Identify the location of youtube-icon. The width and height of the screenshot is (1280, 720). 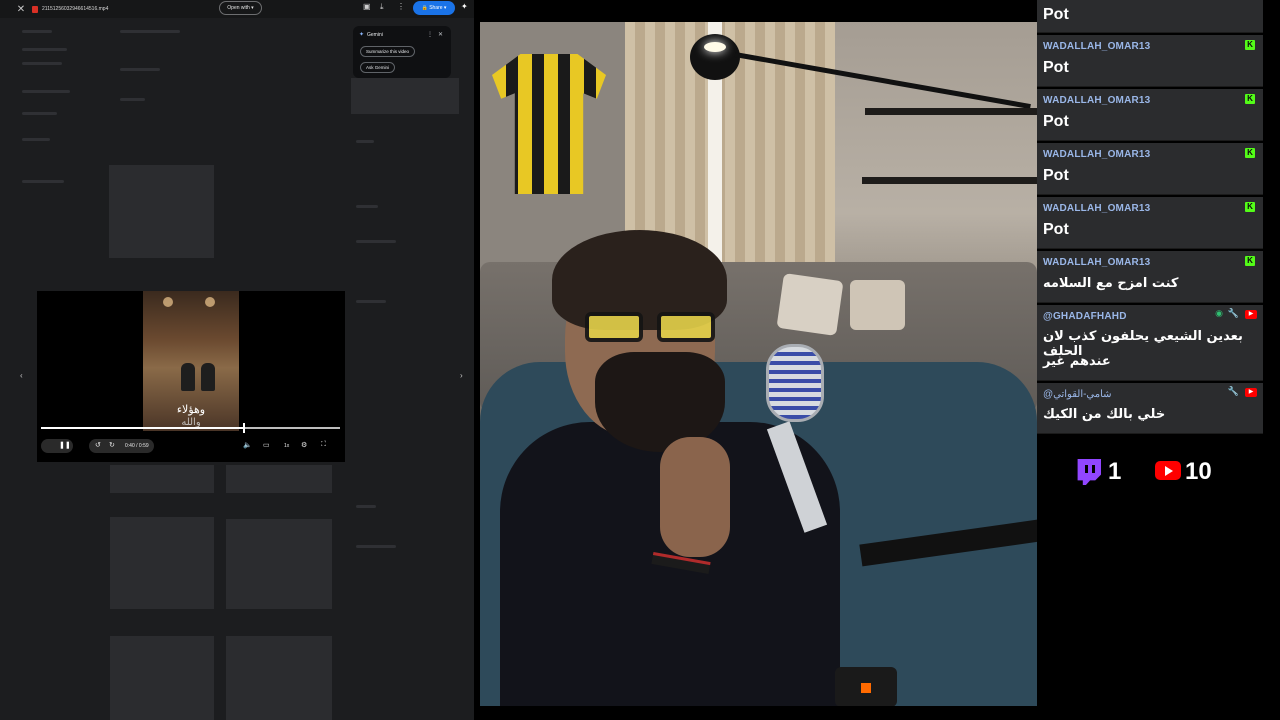
(1168, 470).